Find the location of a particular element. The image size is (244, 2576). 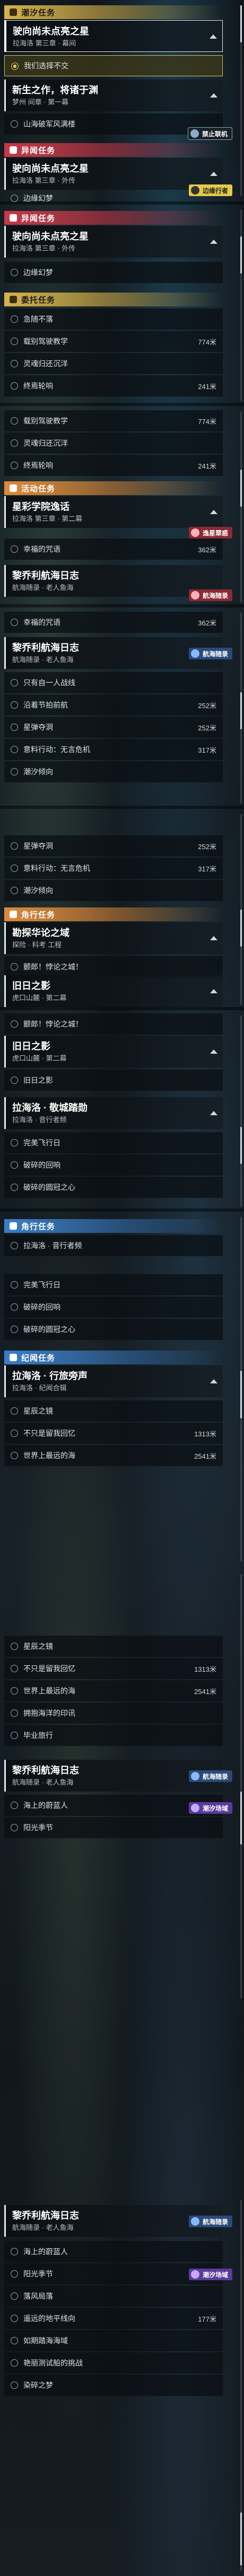

objective-text: 沿着节拍前航 is located at coordinates (46, 705).